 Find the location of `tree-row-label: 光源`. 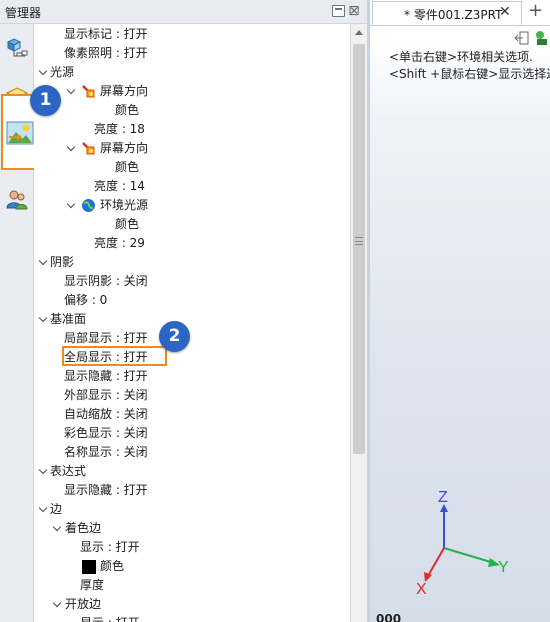

tree-row-label: 光源 is located at coordinates (62, 72).